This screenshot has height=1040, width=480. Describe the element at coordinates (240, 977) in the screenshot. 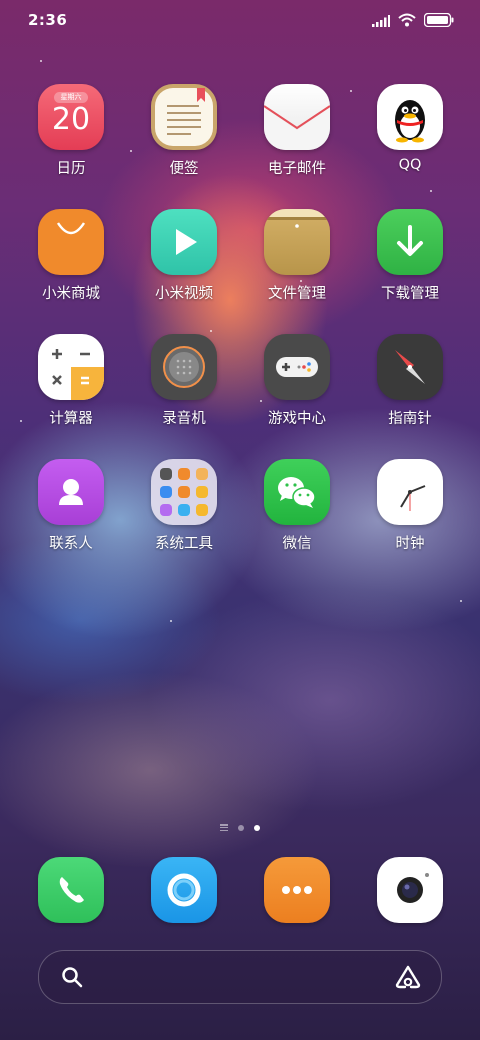

I see `search-bar` at that location.